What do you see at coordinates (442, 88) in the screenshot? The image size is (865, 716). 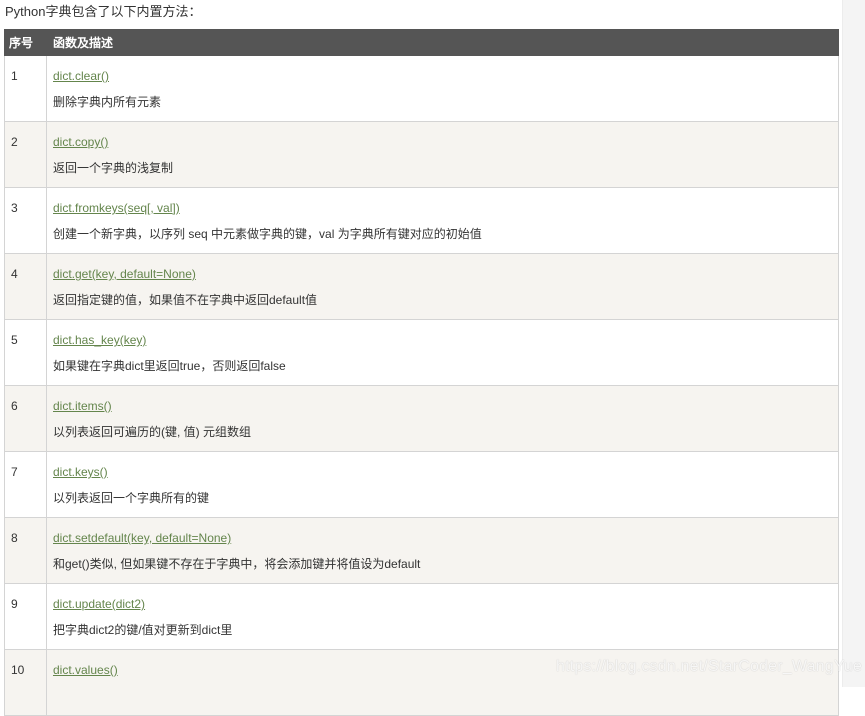 I see `row-content: dict.clear() 删除字典内所有元素` at bounding box center [442, 88].